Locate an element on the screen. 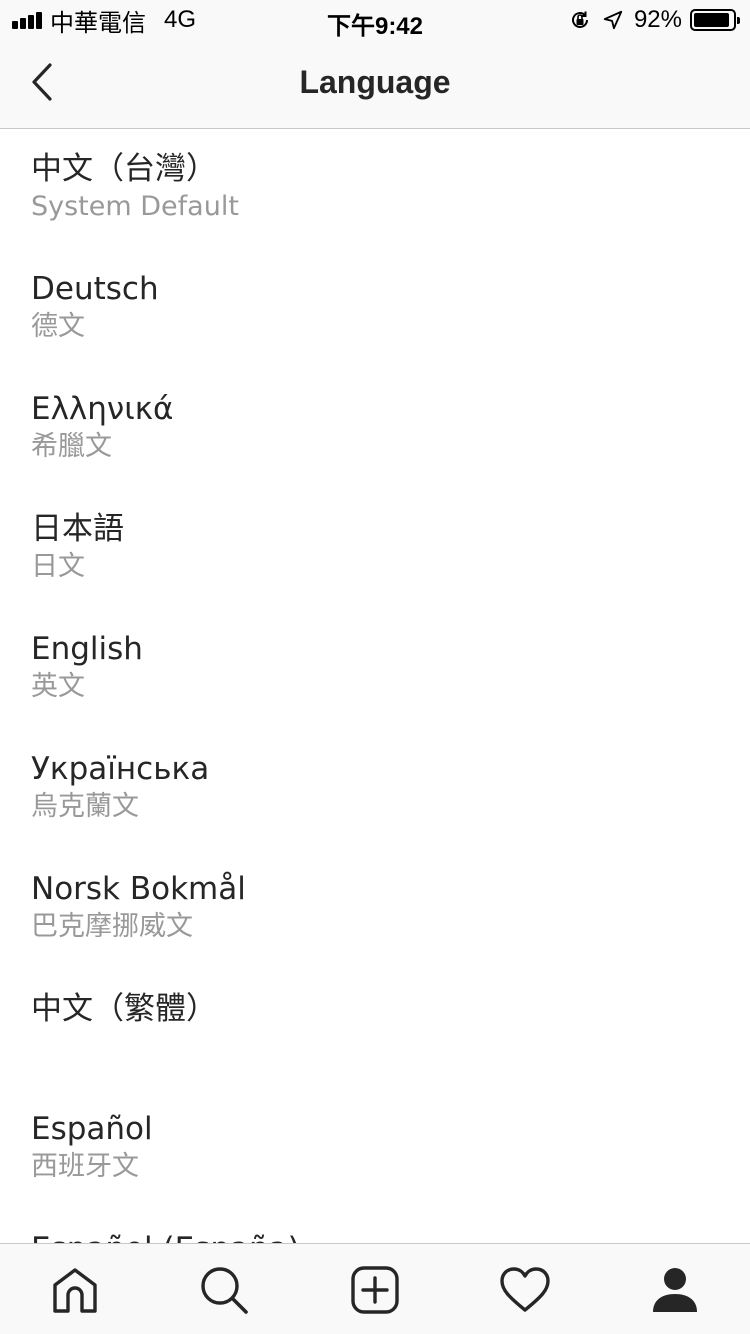  language-subtitle: 德文 is located at coordinates (58, 326).